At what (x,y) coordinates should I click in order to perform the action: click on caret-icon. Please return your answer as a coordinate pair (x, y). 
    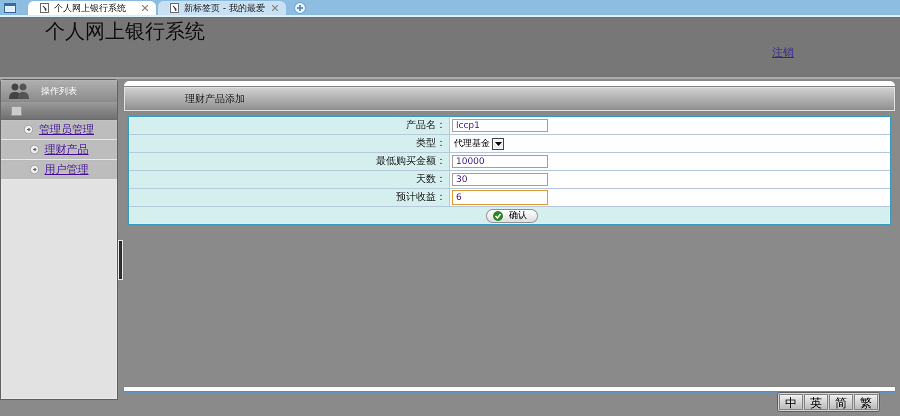
    Looking at the image, I should click on (498, 144).